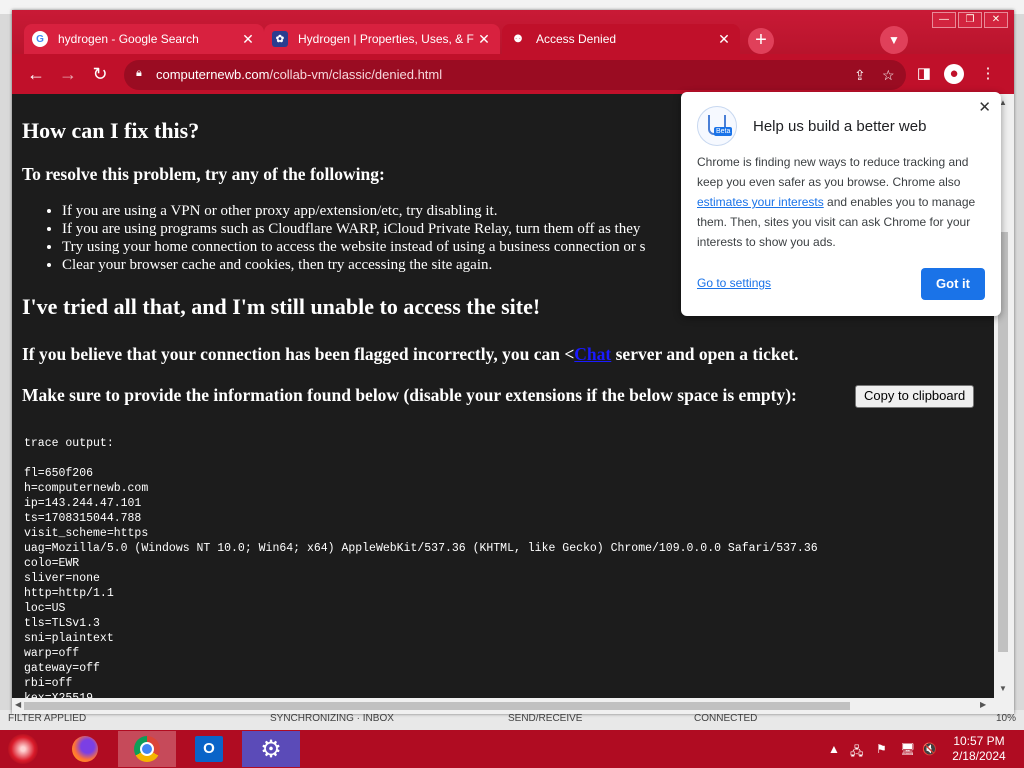  I want to click on lock-icon: 🔒︎, so click(139, 73).